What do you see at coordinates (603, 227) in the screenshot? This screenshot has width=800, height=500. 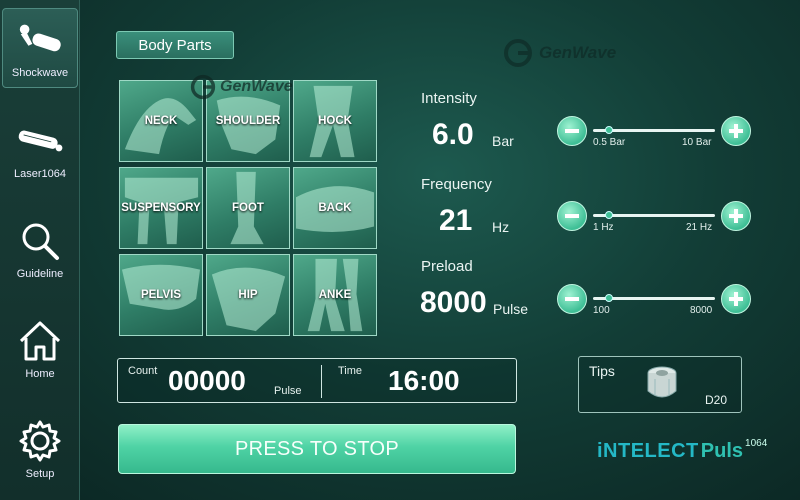 I see `frequency-min-label: 1 Hz` at bounding box center [603, 227].